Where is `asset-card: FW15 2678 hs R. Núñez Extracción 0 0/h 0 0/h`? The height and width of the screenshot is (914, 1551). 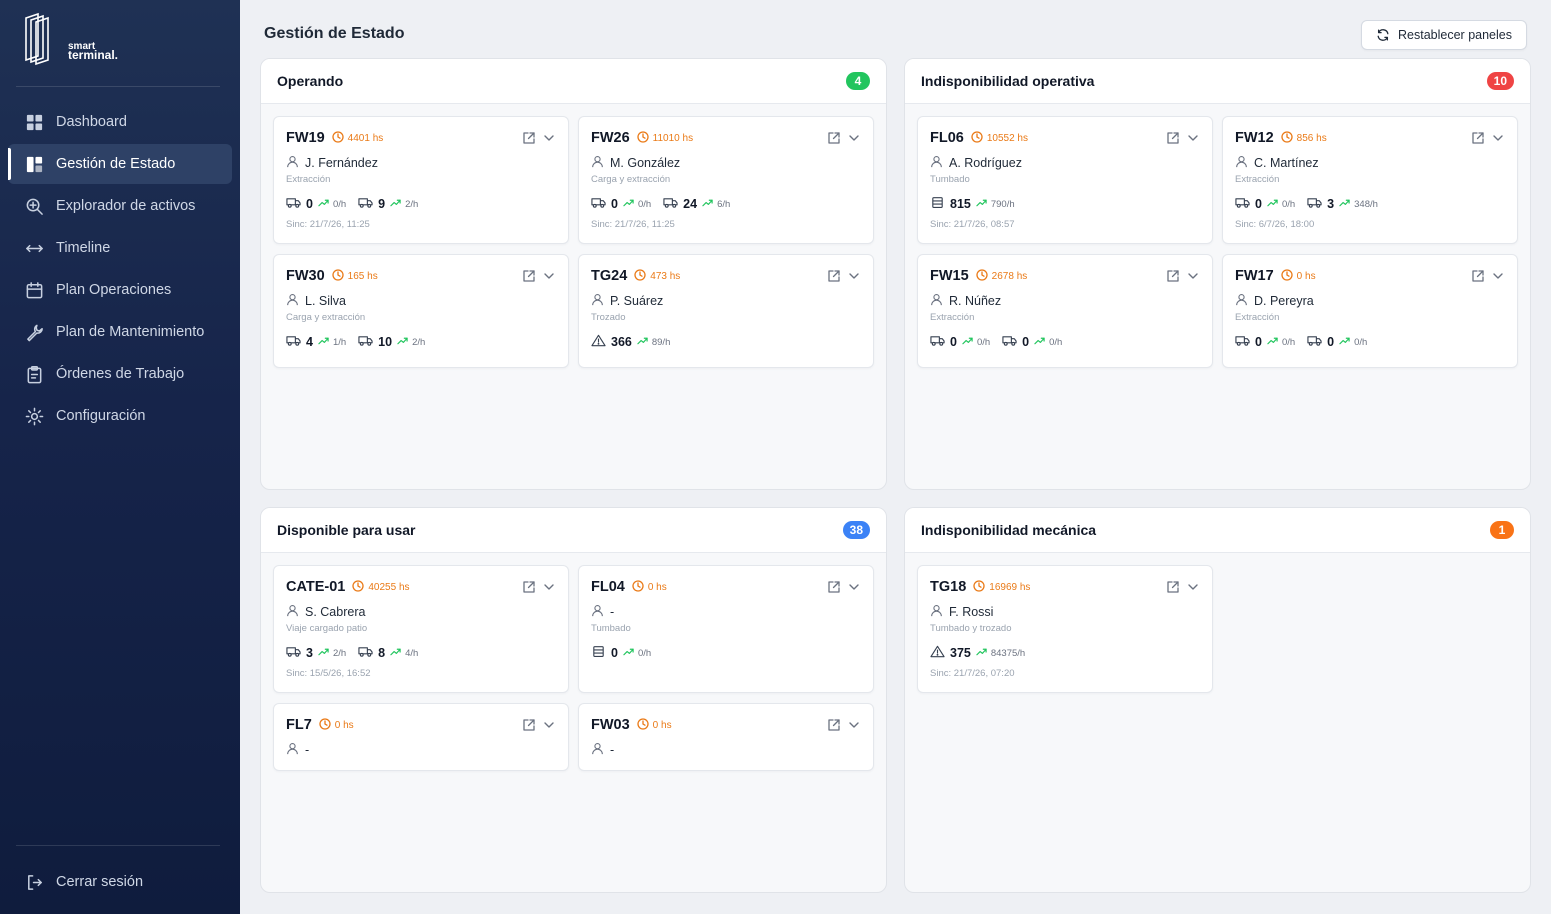
asset-card: FW15 2678 hs R. Núñez Extracción 0 0/h 0 0/h is located at coordinates (1065, 311).